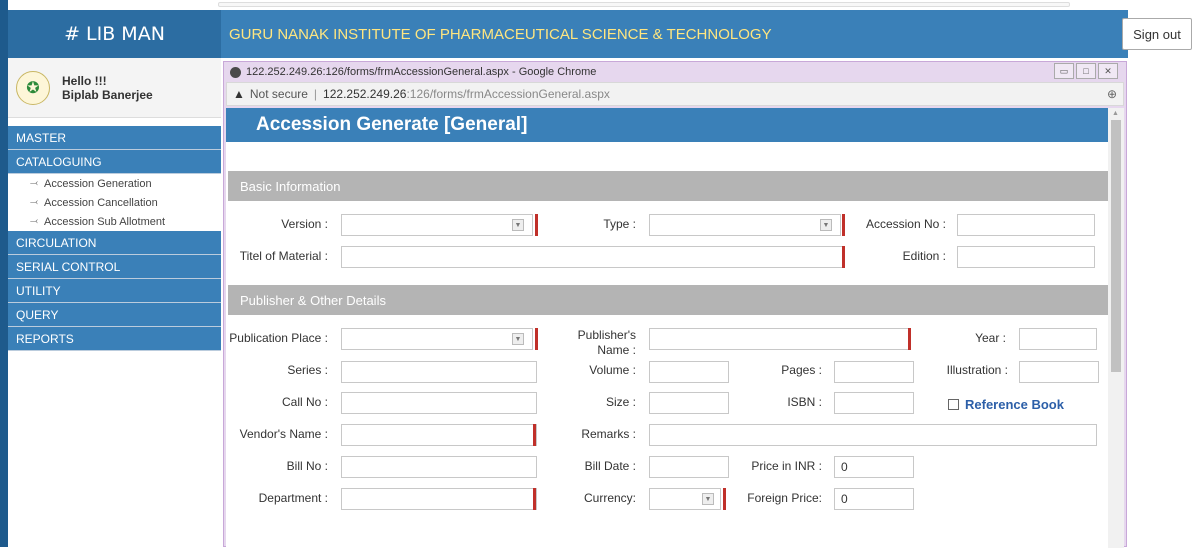 This screenshot has width=1200, height=548. What do you see at coordinates (745, 225) in the screenshot?
I see `type-select` at bounding box center [745, 225].